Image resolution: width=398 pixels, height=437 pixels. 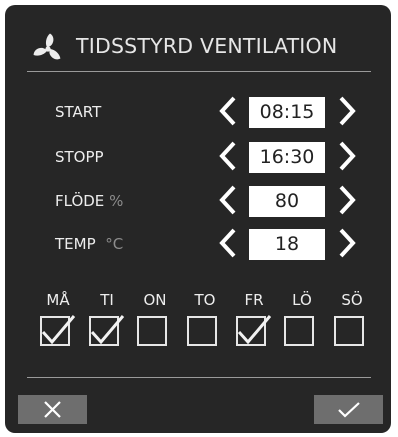 What do you see at coordinates (228, 243) in the screenshot?
I see `temp-decrease-button` at bounding box center [228, 243].